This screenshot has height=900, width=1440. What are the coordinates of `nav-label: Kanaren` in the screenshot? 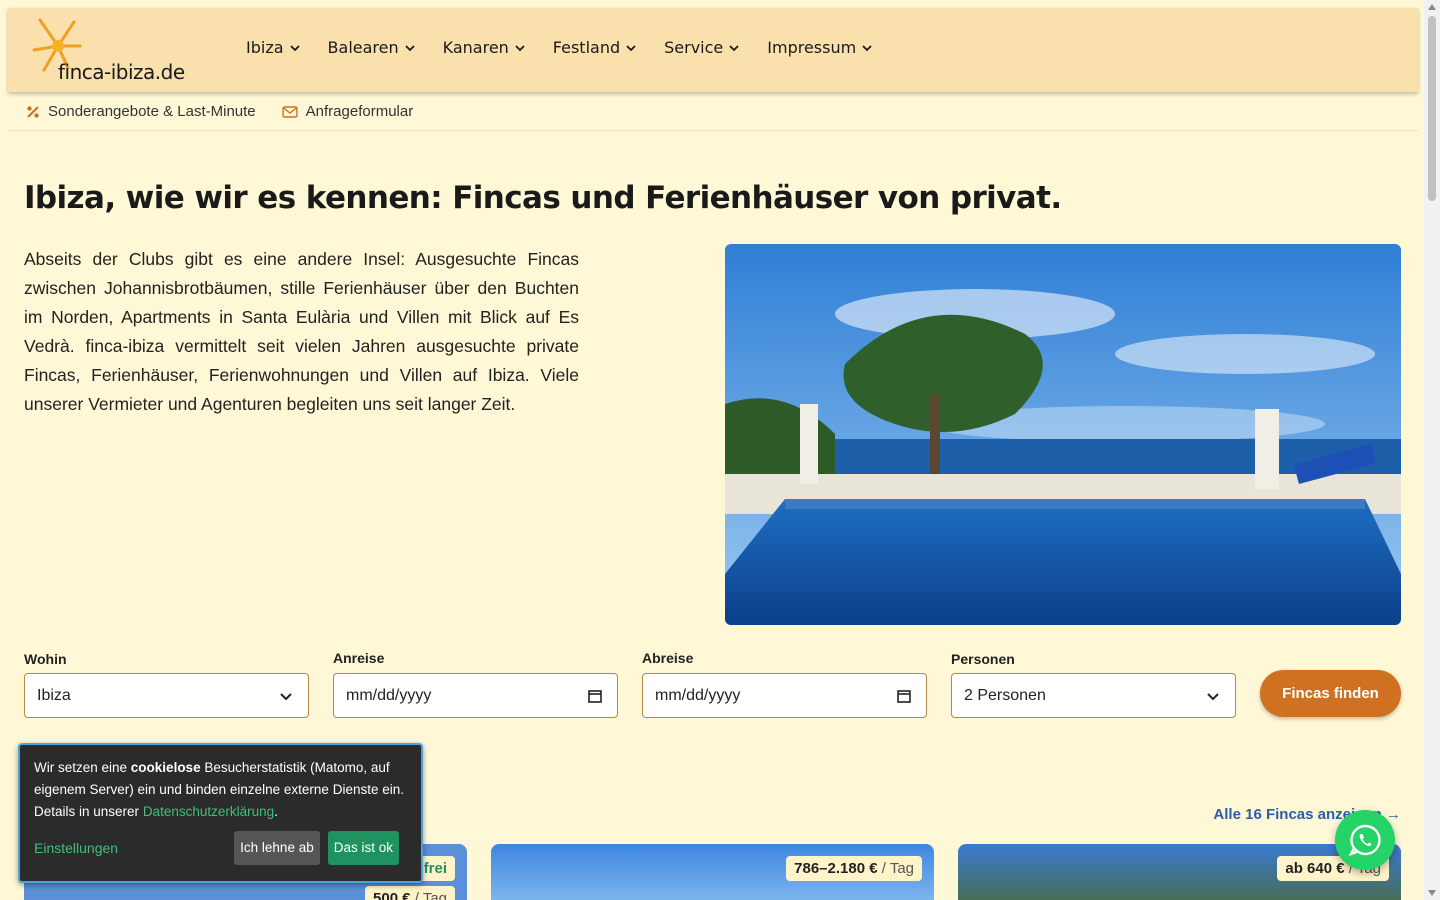 It's located at (475, 47).